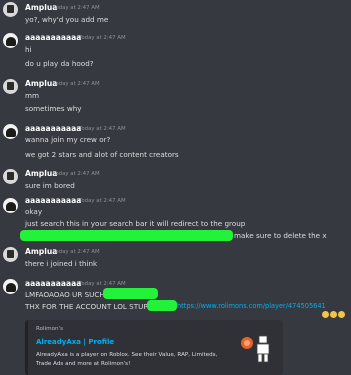 The image size is (351, 375). I want to click on message-text: hi, so click(28, 49).